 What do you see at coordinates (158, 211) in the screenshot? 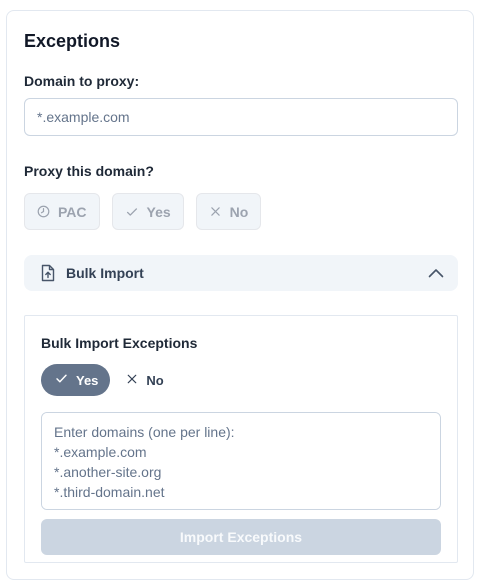
I see `proxy-yes-label: Yes` at bounding box center [158, 211].